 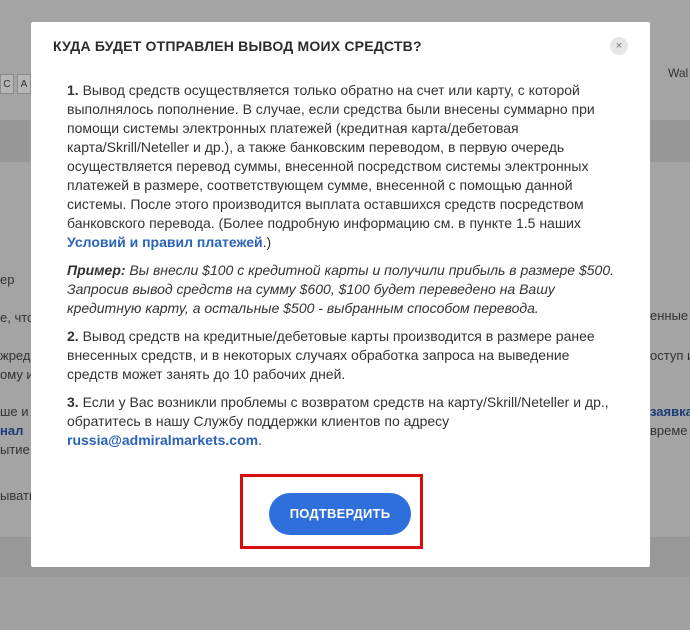 I want to click on background-fragment: енные, so click(x=669, y=315).